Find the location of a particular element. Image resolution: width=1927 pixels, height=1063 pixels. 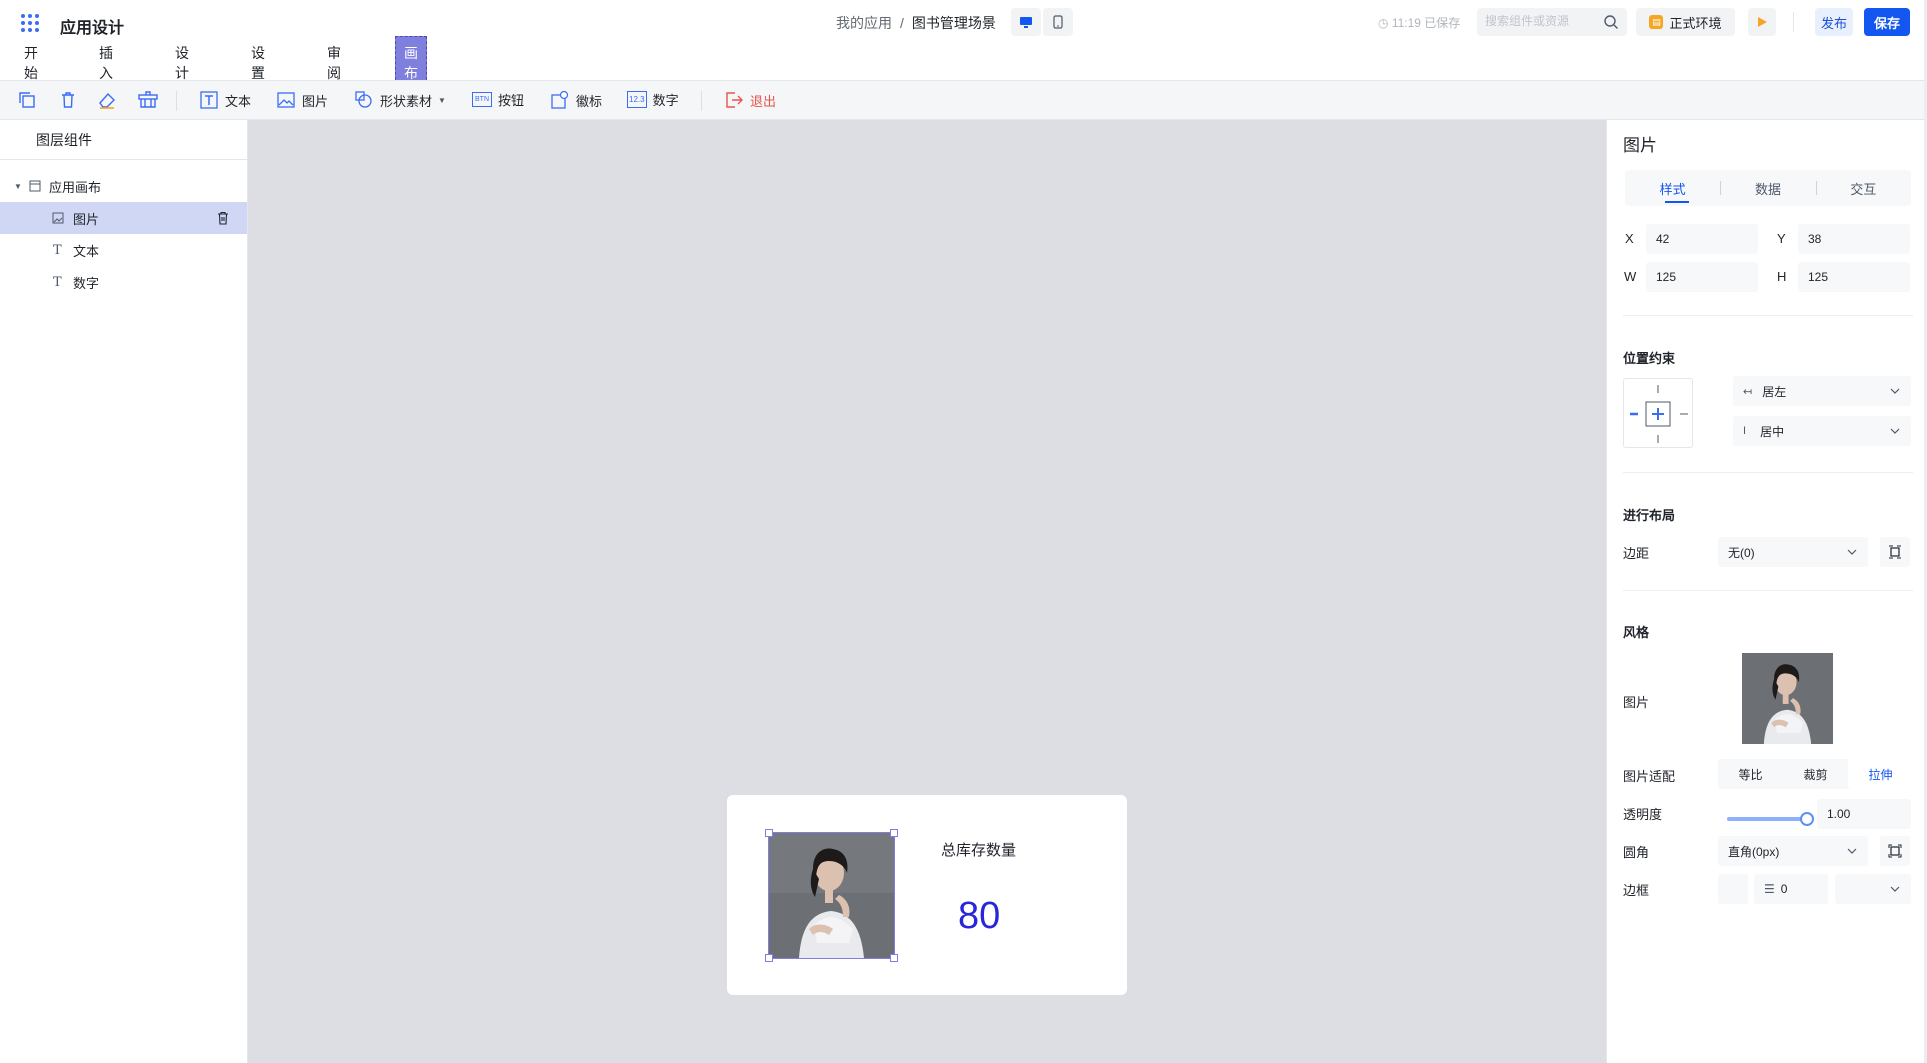

clock-icon: ◷ is located at coordinates (1383, 23).